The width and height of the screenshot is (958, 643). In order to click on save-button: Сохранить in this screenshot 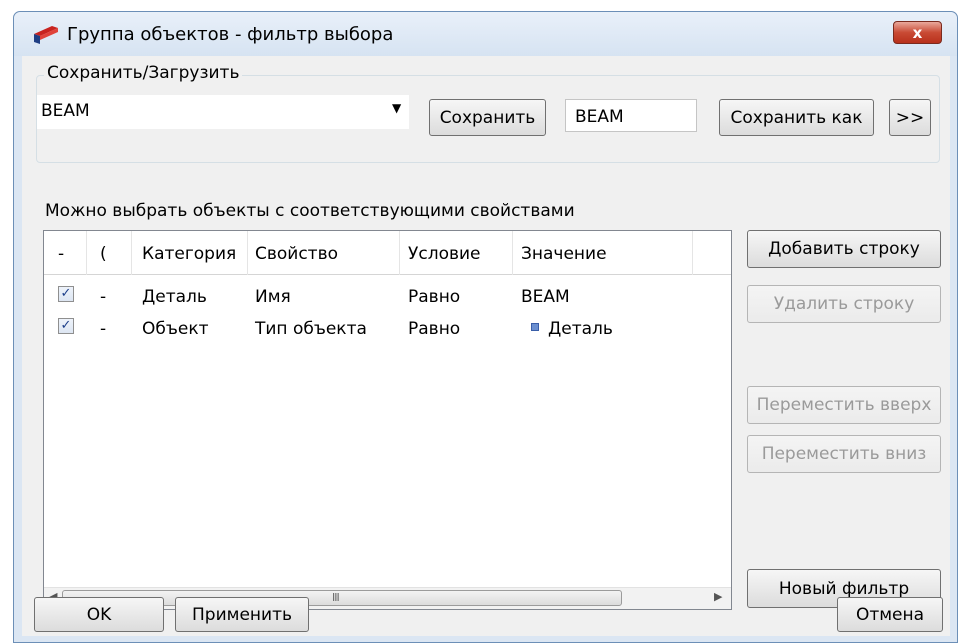, I will do `click(487, 117)`.